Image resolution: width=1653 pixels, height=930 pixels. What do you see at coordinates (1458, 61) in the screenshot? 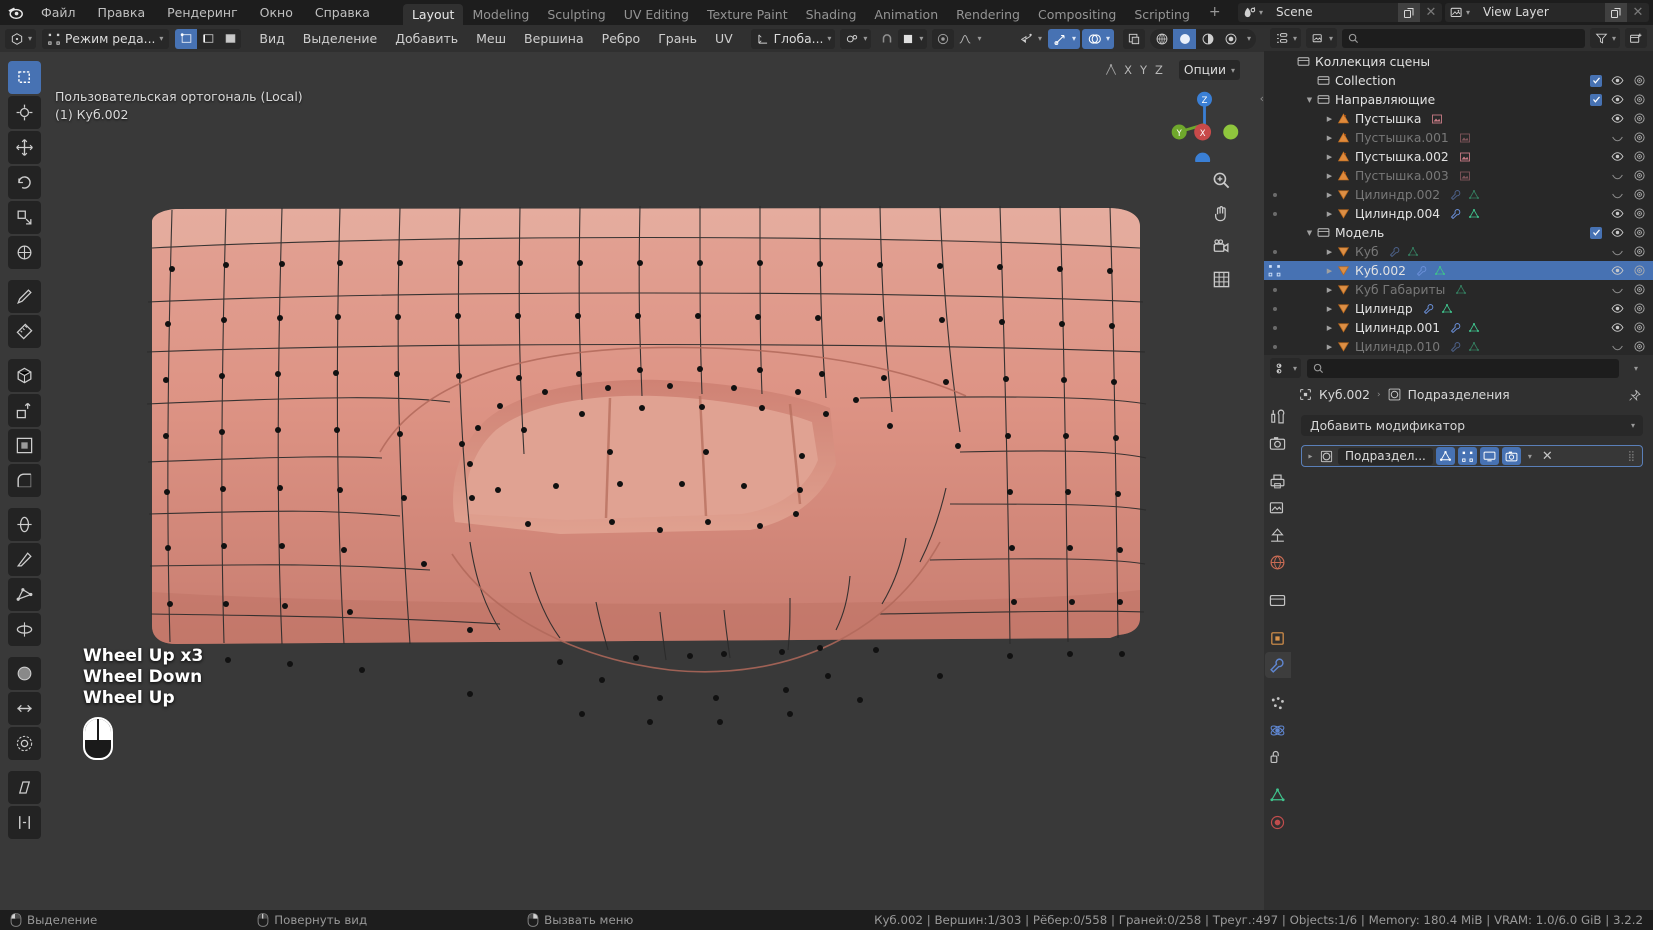
I see `outliner-row: Коллекция сцены` at bounding box center [1458, 61].